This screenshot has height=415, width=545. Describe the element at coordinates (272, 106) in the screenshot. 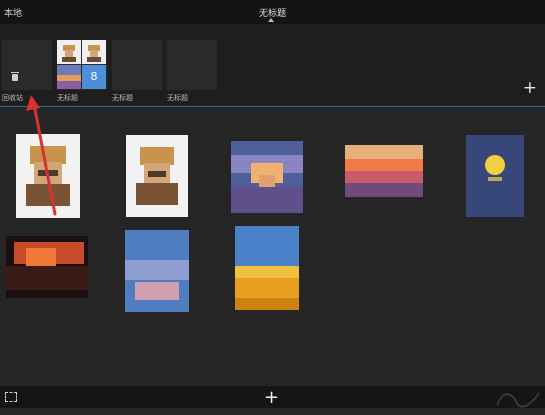

I see `album-strip-divider` at that location.